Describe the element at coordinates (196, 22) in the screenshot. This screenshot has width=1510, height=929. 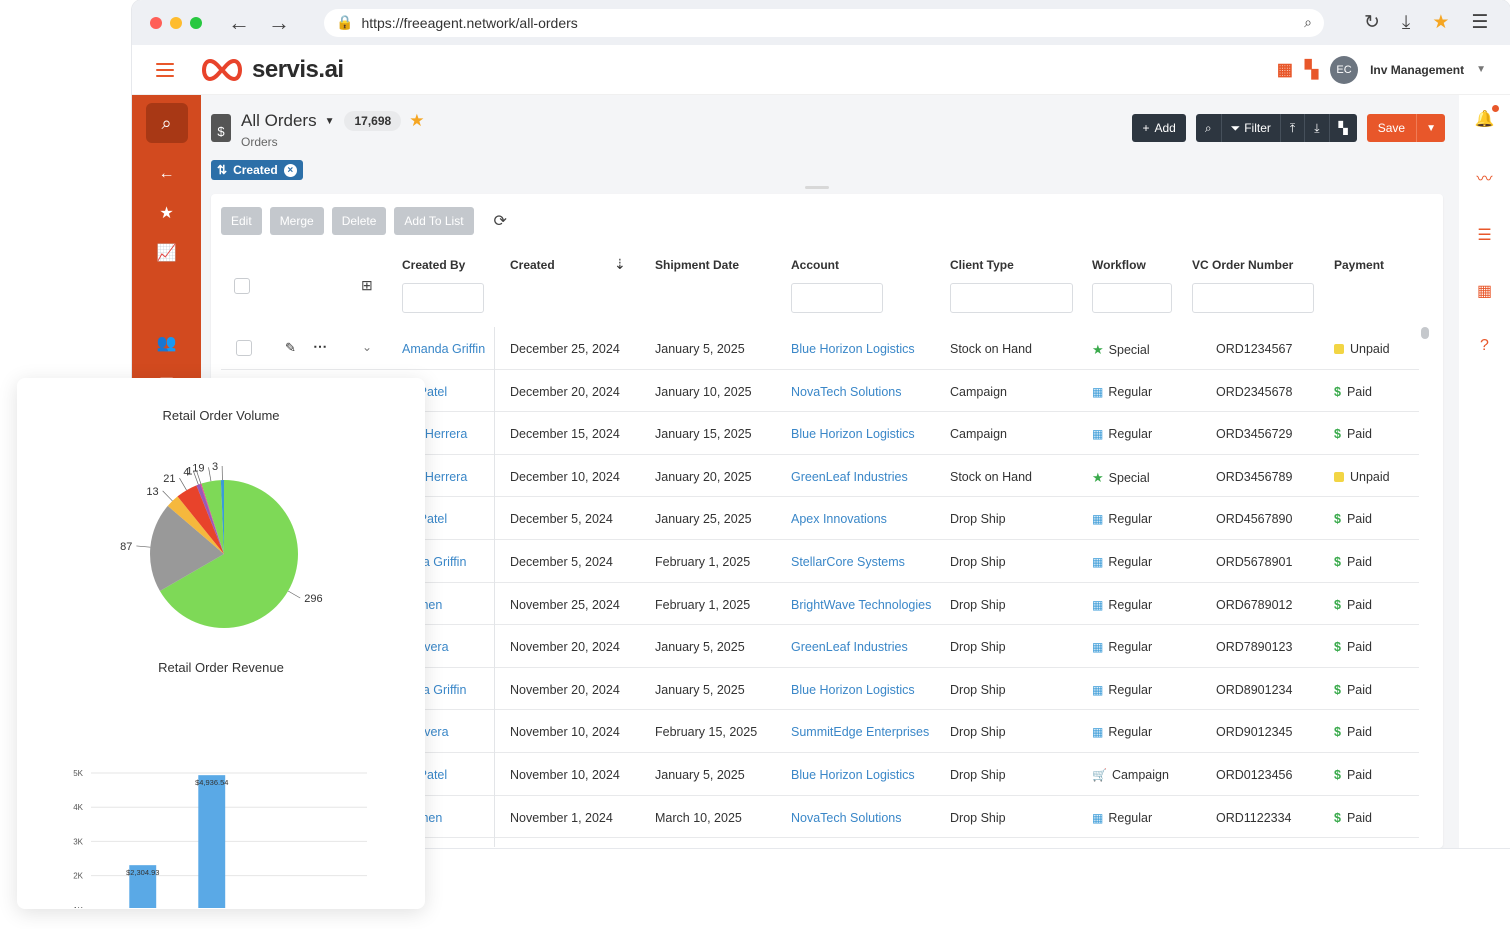
I see `maximize-window-button` at that location.